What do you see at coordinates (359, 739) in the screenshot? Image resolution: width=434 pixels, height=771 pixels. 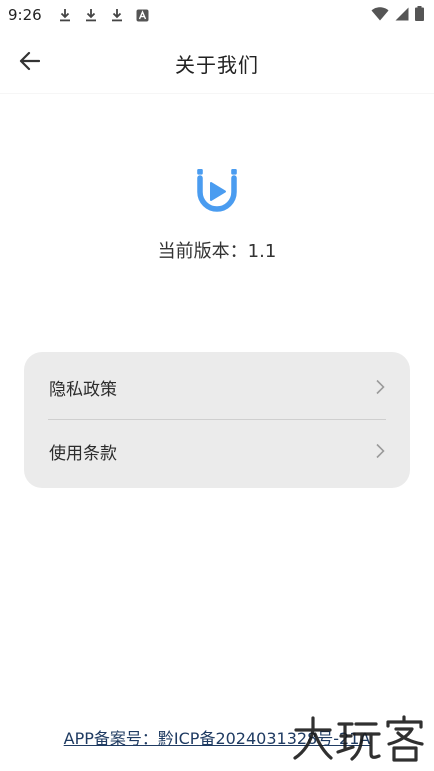 I see `watermark-logo` at bounding box center [359, 739].